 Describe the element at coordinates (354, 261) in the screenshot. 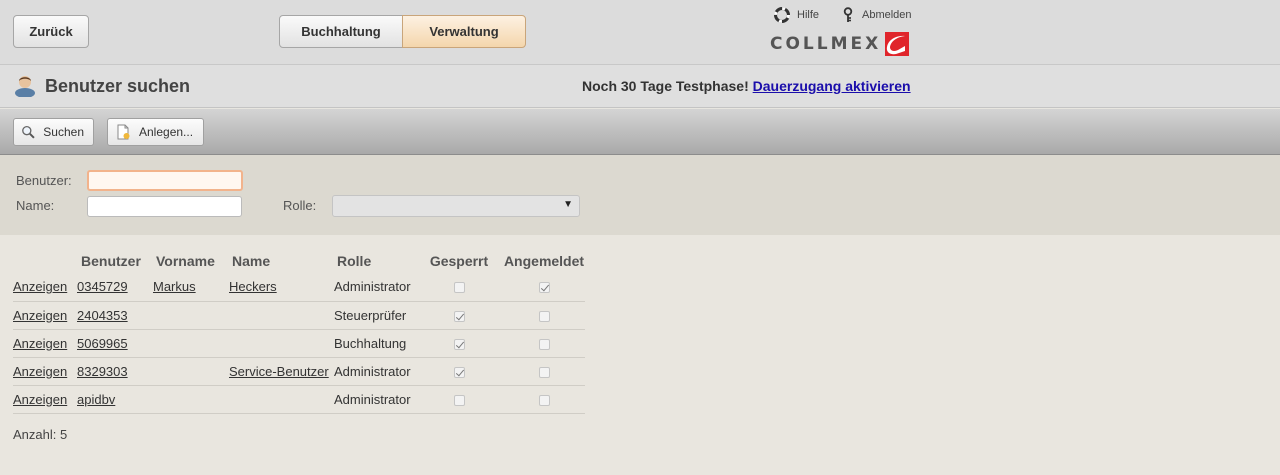

I see `column-header-rolle: Rolle` at that location.